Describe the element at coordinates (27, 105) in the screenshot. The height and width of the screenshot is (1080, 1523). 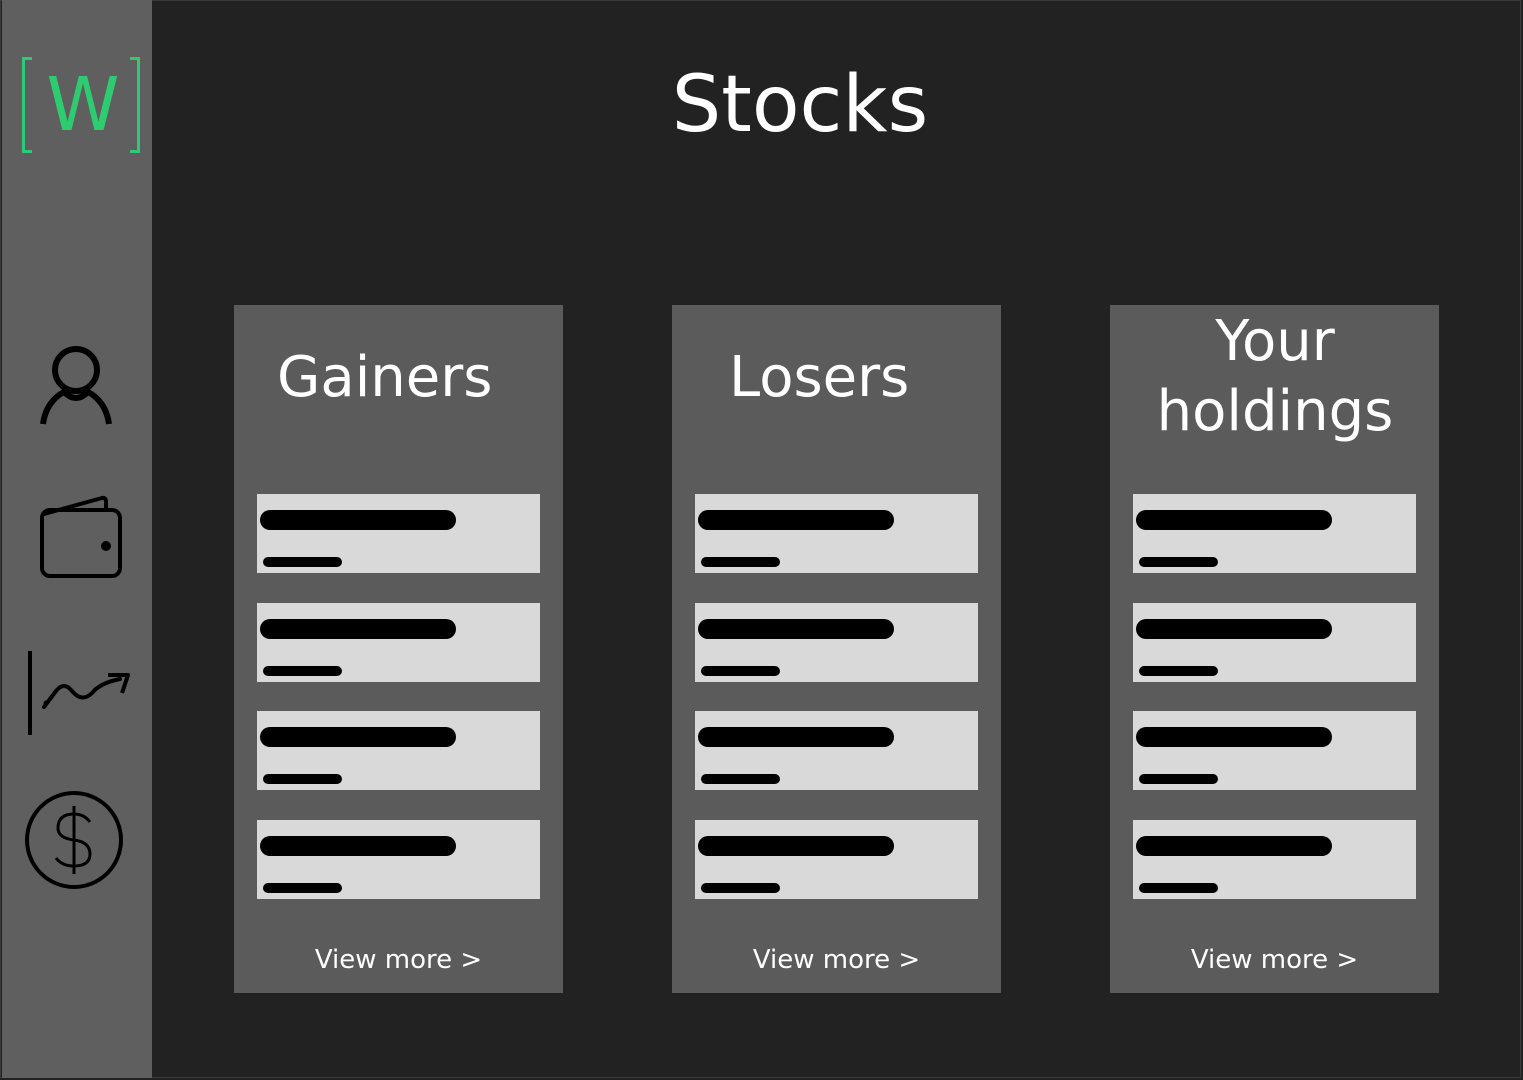
I see `logo-bracket-left` at that location.